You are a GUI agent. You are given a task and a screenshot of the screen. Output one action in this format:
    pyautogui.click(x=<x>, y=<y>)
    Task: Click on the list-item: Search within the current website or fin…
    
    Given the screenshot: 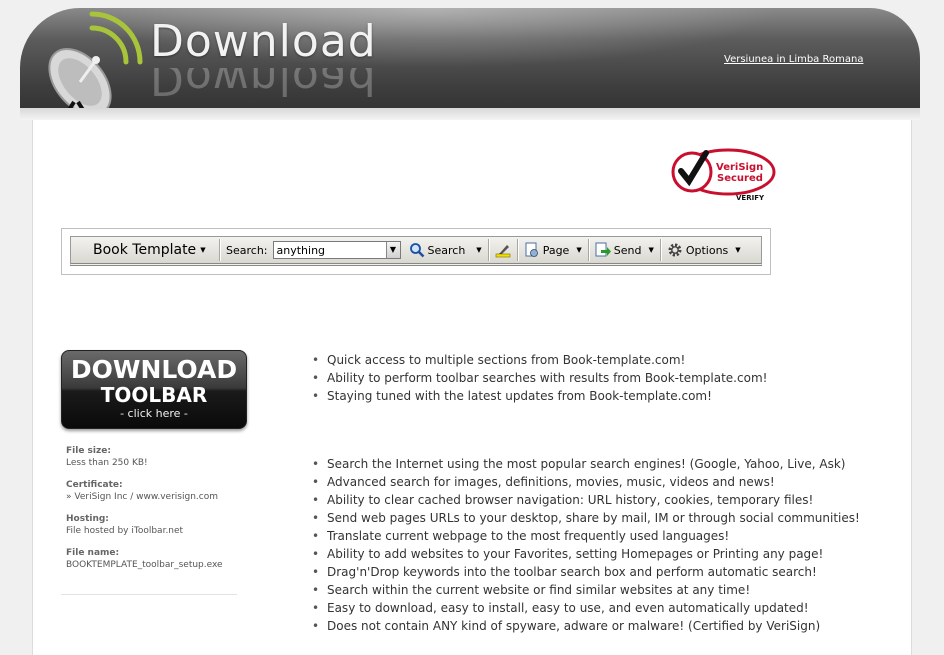 What is the action you would take?
    pyautogui.click(x=586, y=590)
    